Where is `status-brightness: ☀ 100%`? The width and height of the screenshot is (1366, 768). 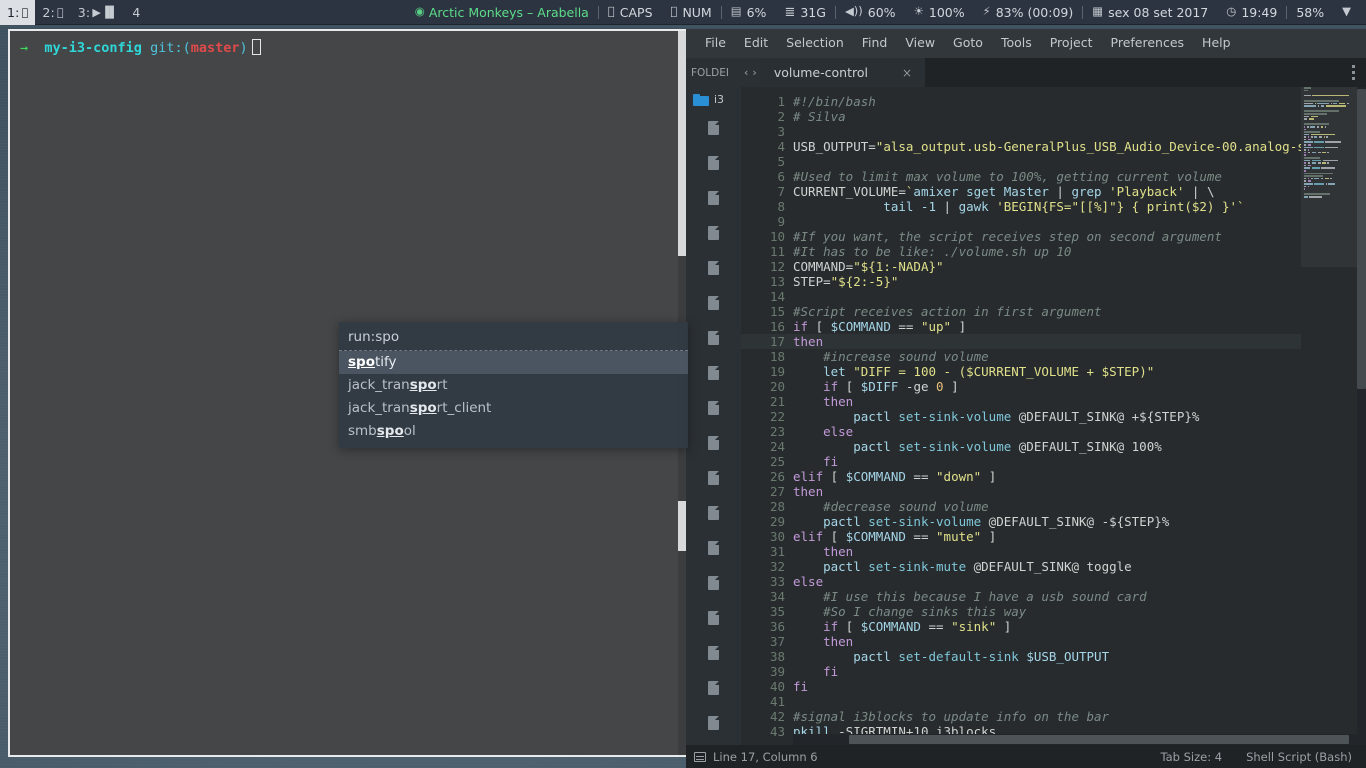
status-brightness: ☀ 100% is located at coordinates (939, 12).